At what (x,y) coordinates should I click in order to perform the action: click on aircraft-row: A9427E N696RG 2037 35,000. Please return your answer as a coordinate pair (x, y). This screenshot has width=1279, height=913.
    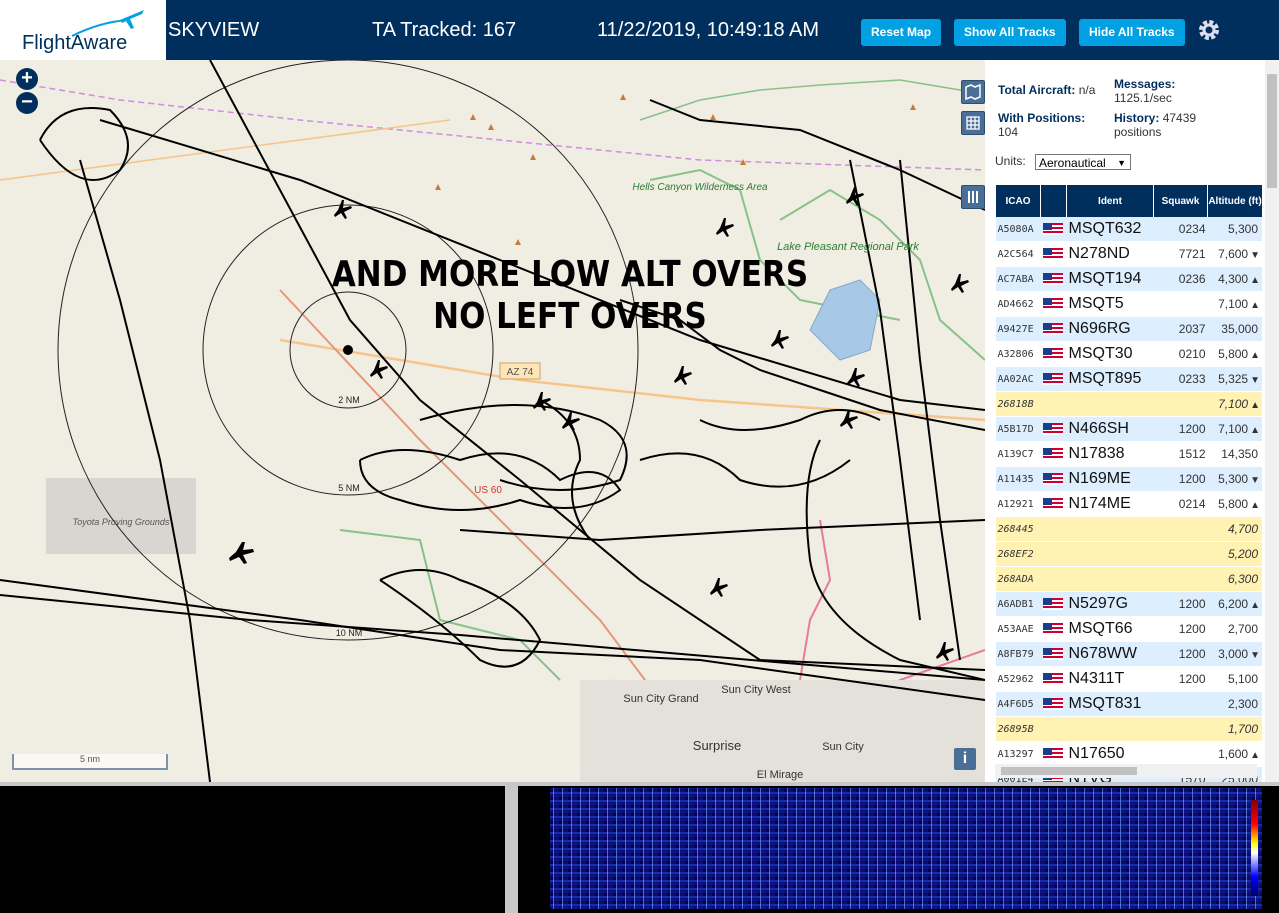
    Looking at the image, I should click on (1128, 329).